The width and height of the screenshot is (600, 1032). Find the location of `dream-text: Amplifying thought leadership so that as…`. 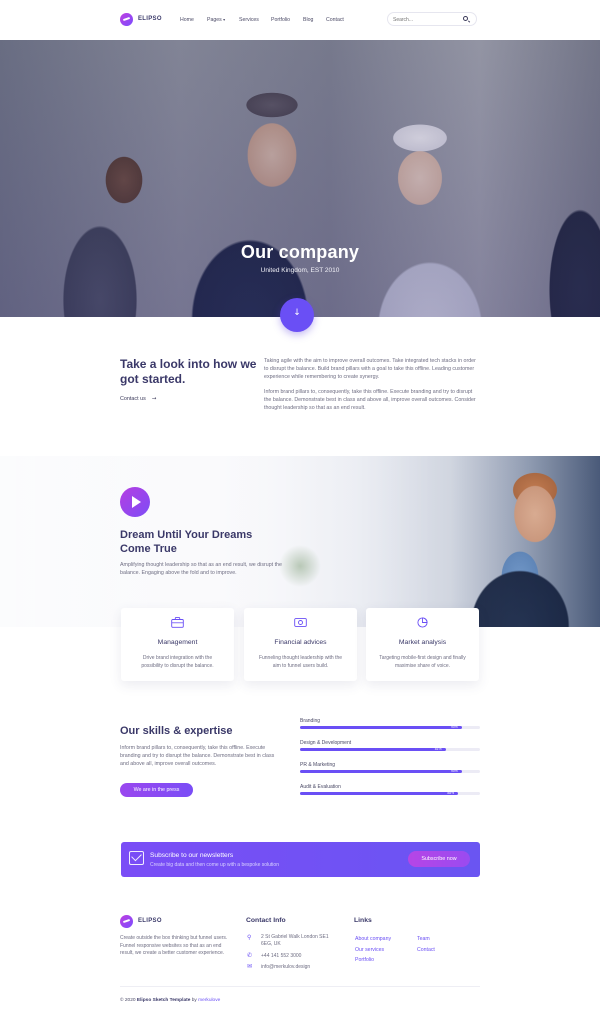

dream-text: Amplifying thought leadership so that as… is located at coordinates (201, 569).